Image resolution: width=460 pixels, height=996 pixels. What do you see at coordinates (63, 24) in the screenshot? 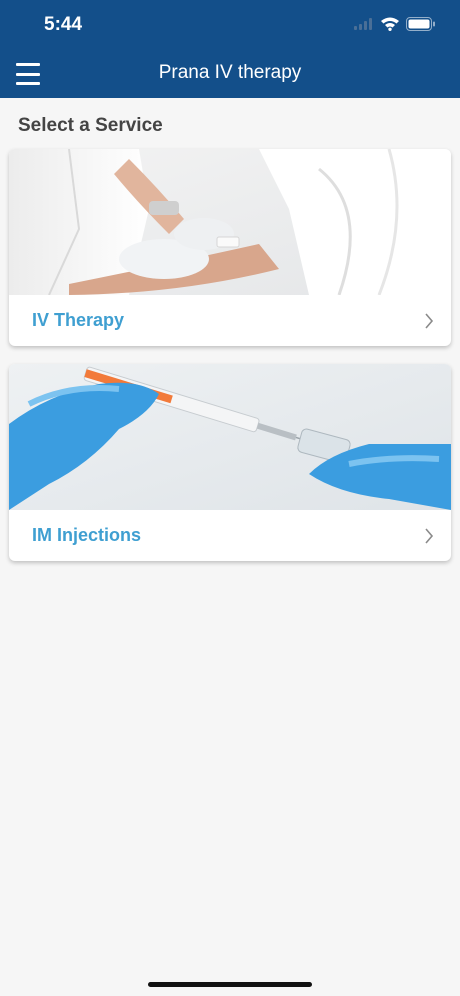
I see `status-time: 5:44` at bounding box center [63, 24].